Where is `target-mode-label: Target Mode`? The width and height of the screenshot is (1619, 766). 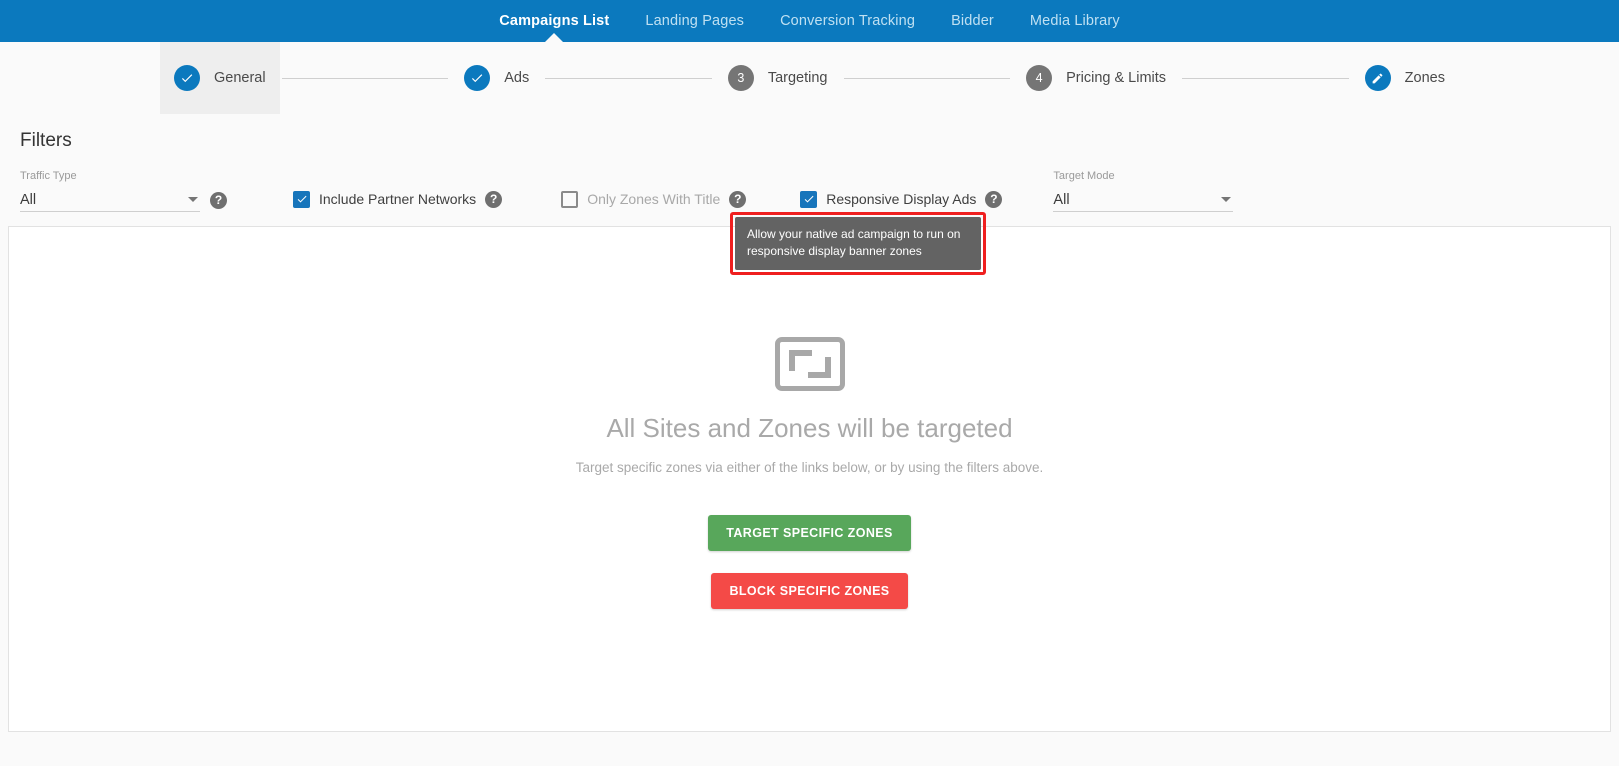
target-mode-label: Target Mode is located at coordinates (1084, 176).